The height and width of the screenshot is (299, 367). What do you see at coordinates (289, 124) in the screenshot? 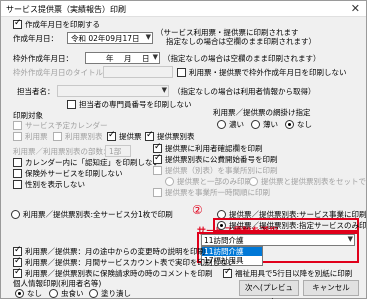
I see `shade-none-radio` at bounding box center [289, 124].